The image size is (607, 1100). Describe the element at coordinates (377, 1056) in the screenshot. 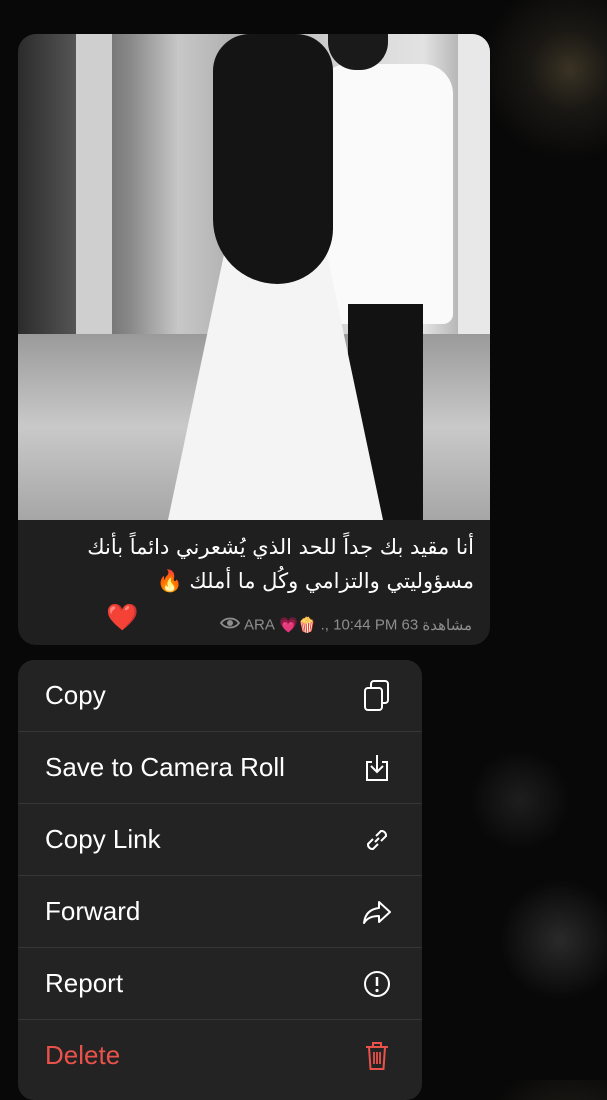

I see `trash-icon` at that location.